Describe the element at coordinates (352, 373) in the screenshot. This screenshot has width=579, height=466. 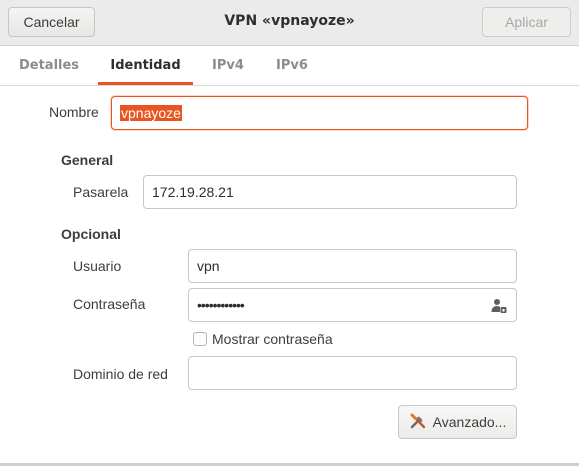
I see `domain-field` at that location.